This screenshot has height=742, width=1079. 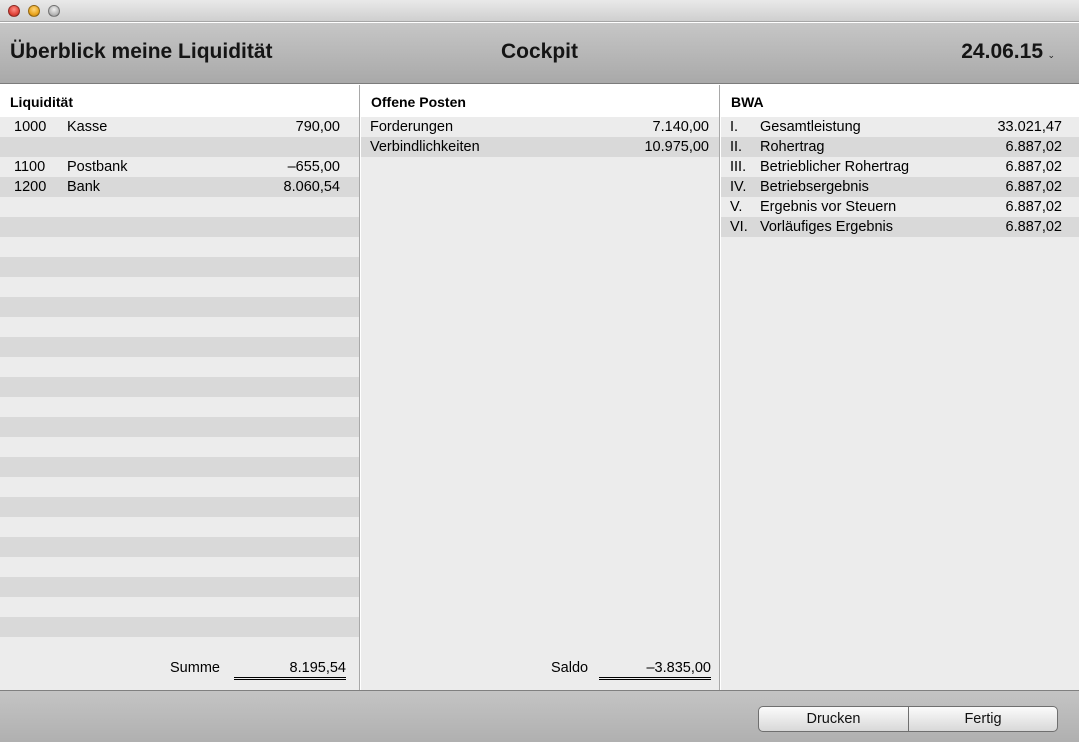 I want to click on account-amount: 790,00, so click(x=317, y=127).